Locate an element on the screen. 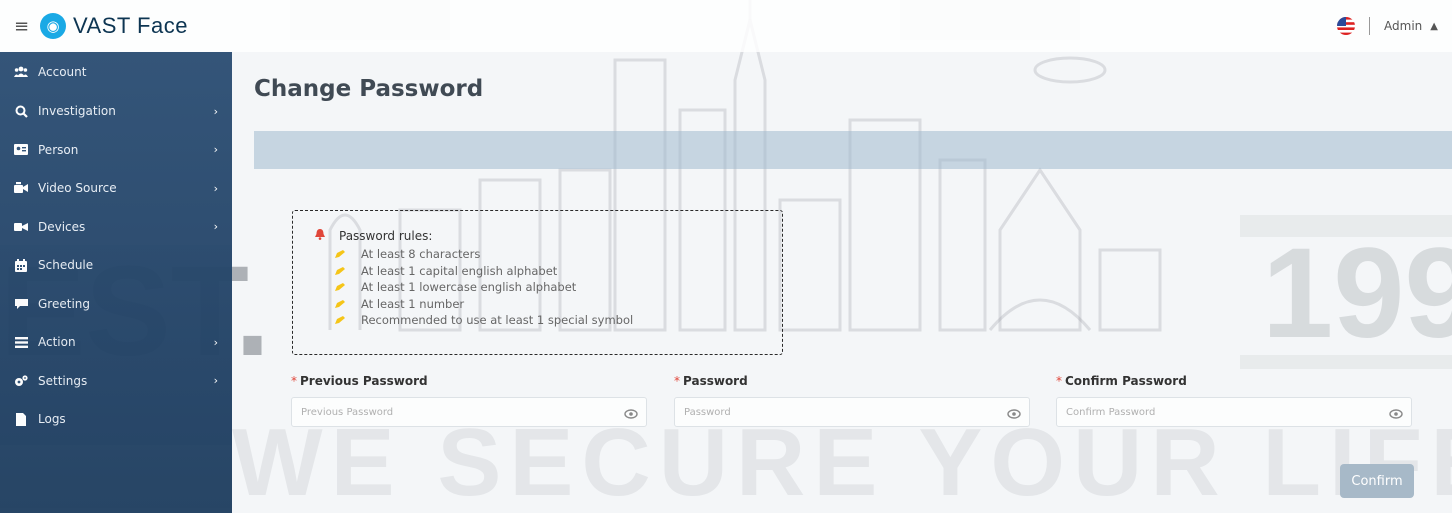 This screenshot has width=1452, height=513. title-band is located at coordinates (853, 150).